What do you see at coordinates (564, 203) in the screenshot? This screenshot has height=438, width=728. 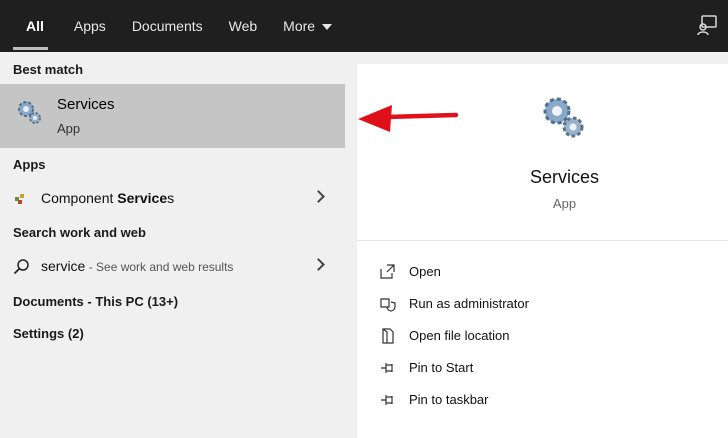 I see `preview-subtitle: App` at bounding box center [564, 203].